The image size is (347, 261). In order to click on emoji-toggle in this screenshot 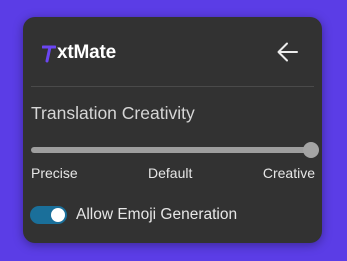, I will do `click(48, 215)`.